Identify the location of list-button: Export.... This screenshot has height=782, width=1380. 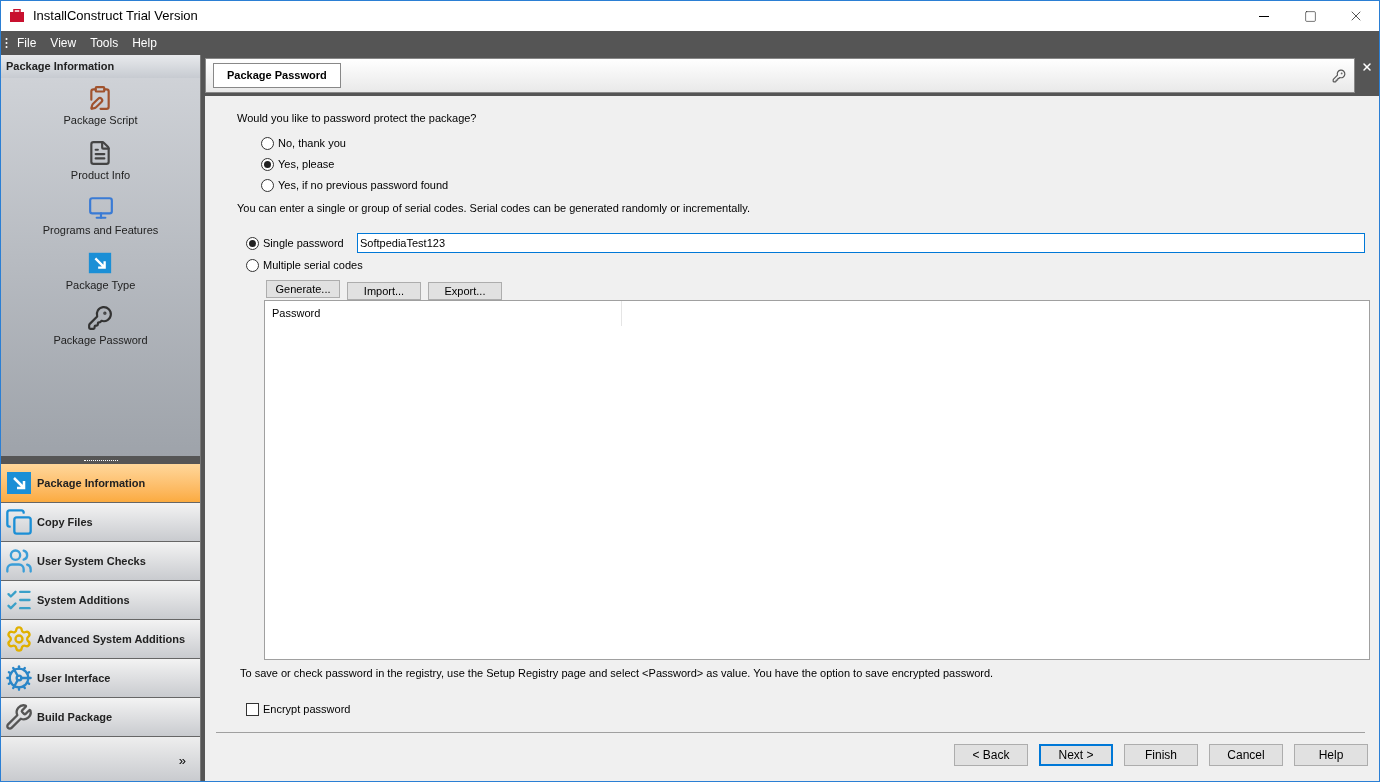
(465, 290).